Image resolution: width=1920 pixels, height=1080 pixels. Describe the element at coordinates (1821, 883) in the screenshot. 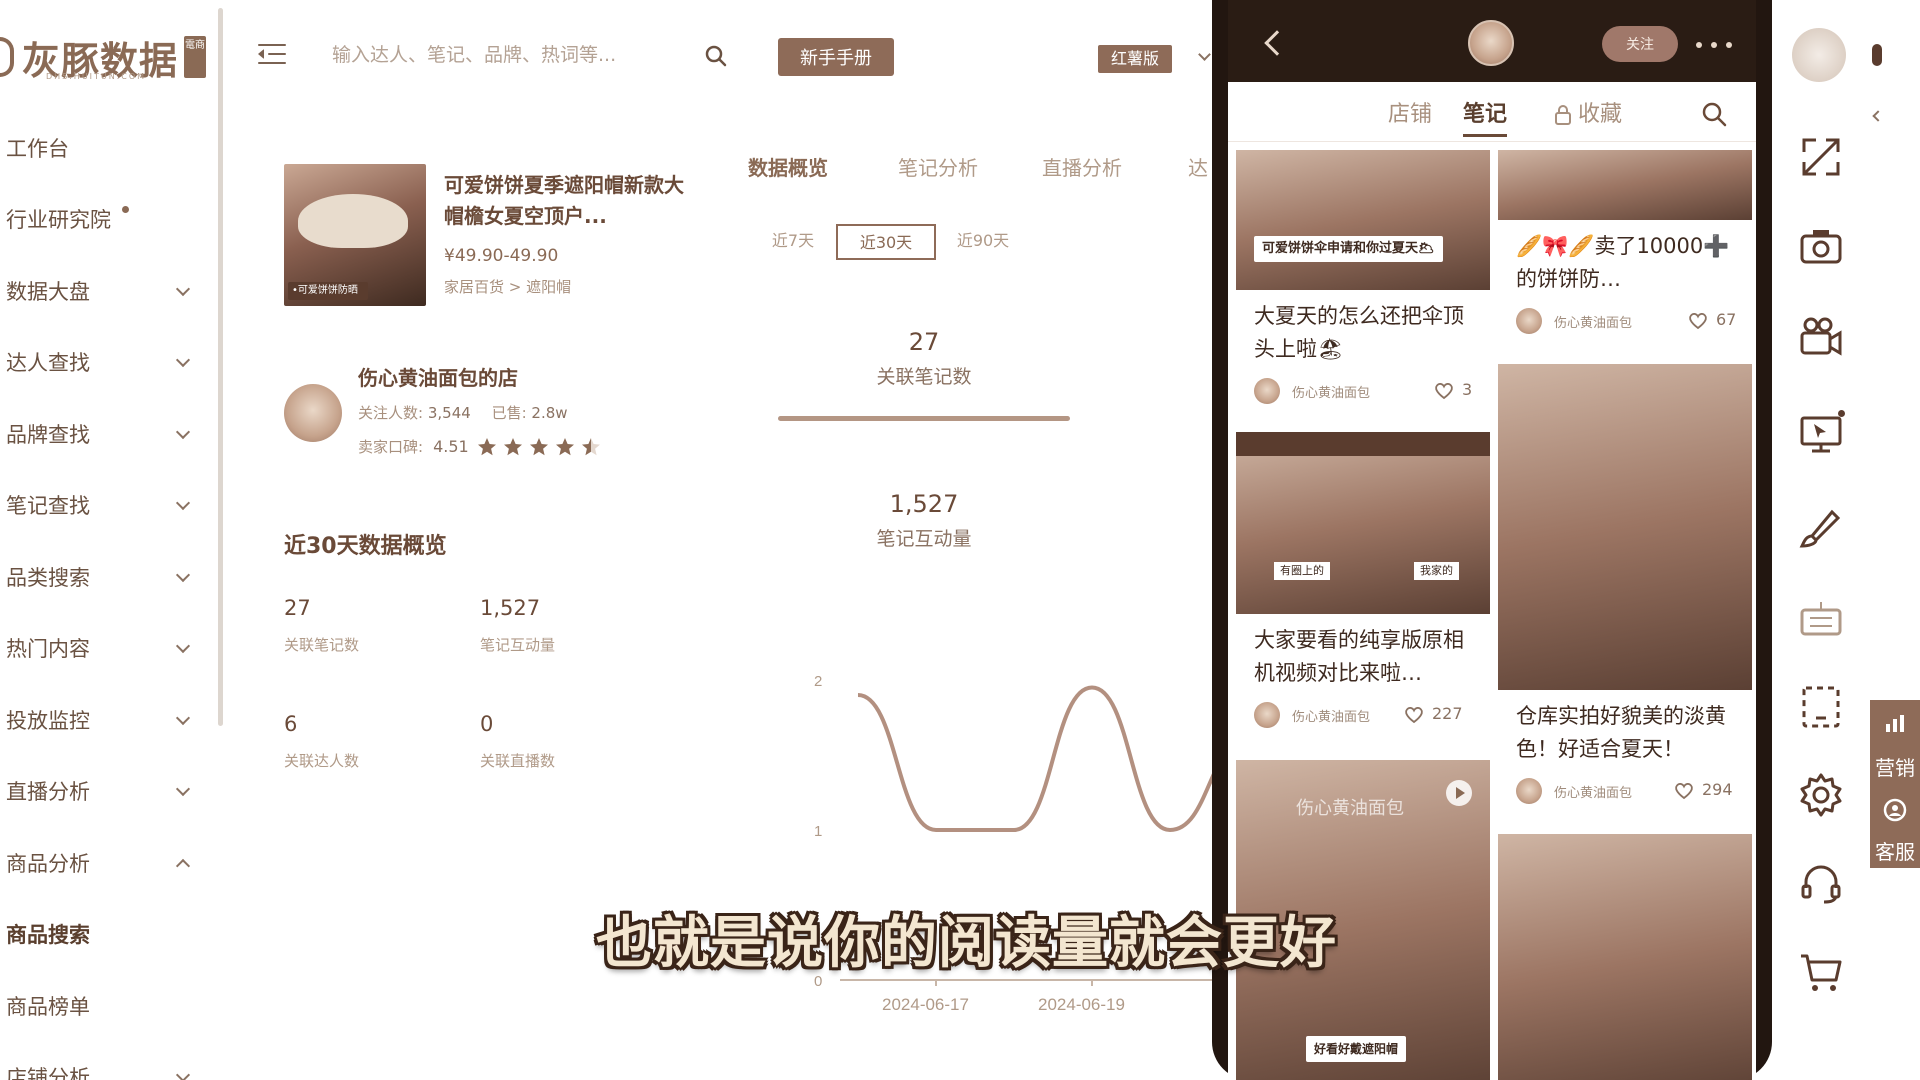

I see `headset-icon` at that location.